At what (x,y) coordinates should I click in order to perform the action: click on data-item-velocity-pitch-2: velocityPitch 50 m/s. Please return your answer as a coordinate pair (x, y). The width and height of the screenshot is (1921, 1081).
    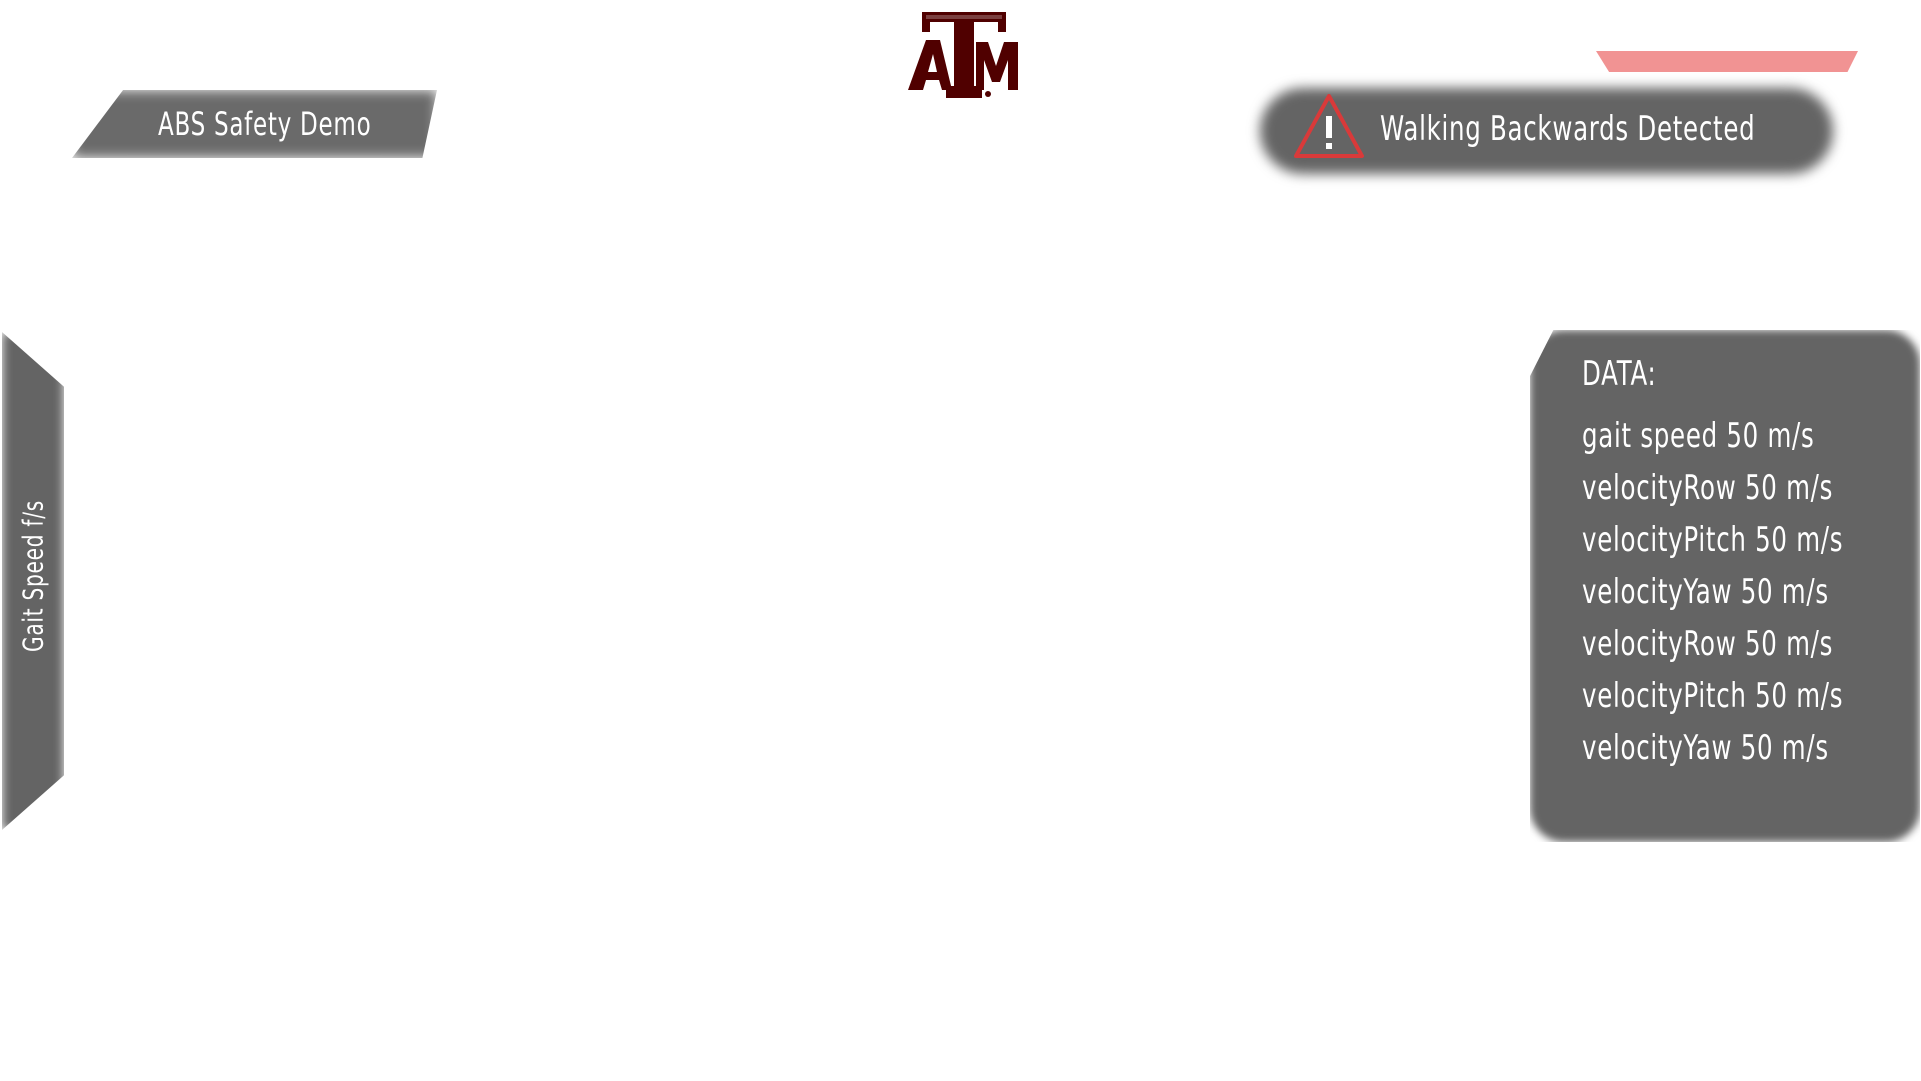
    Looking at the image, I should click on (1713, 696).